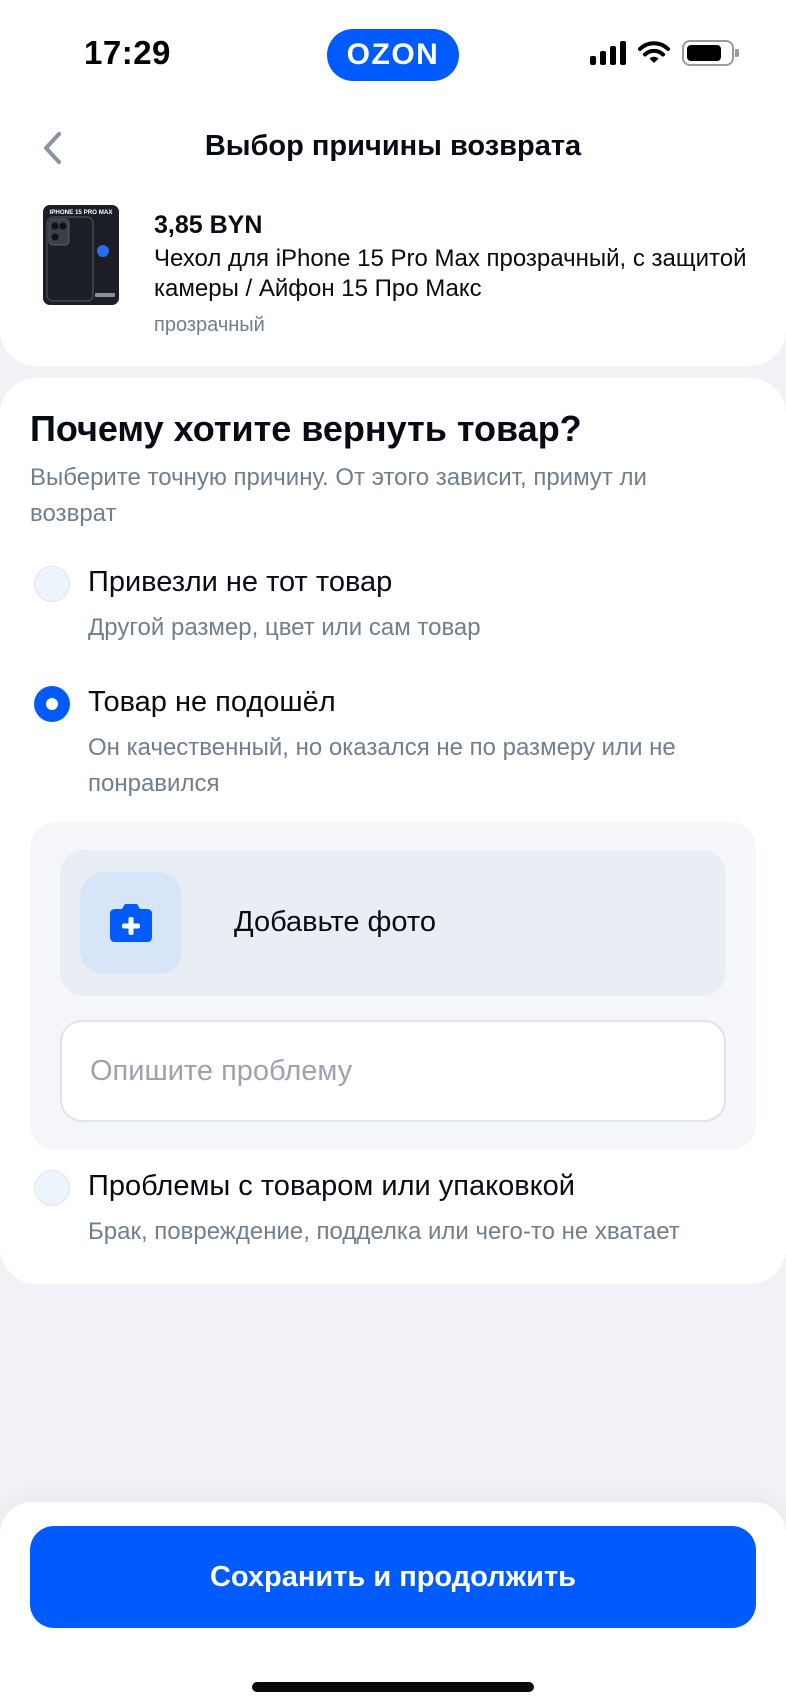 The height and width of the screenshot is (1704, 786). I want to click on product-variant: прозрачный, so click(209, 325).